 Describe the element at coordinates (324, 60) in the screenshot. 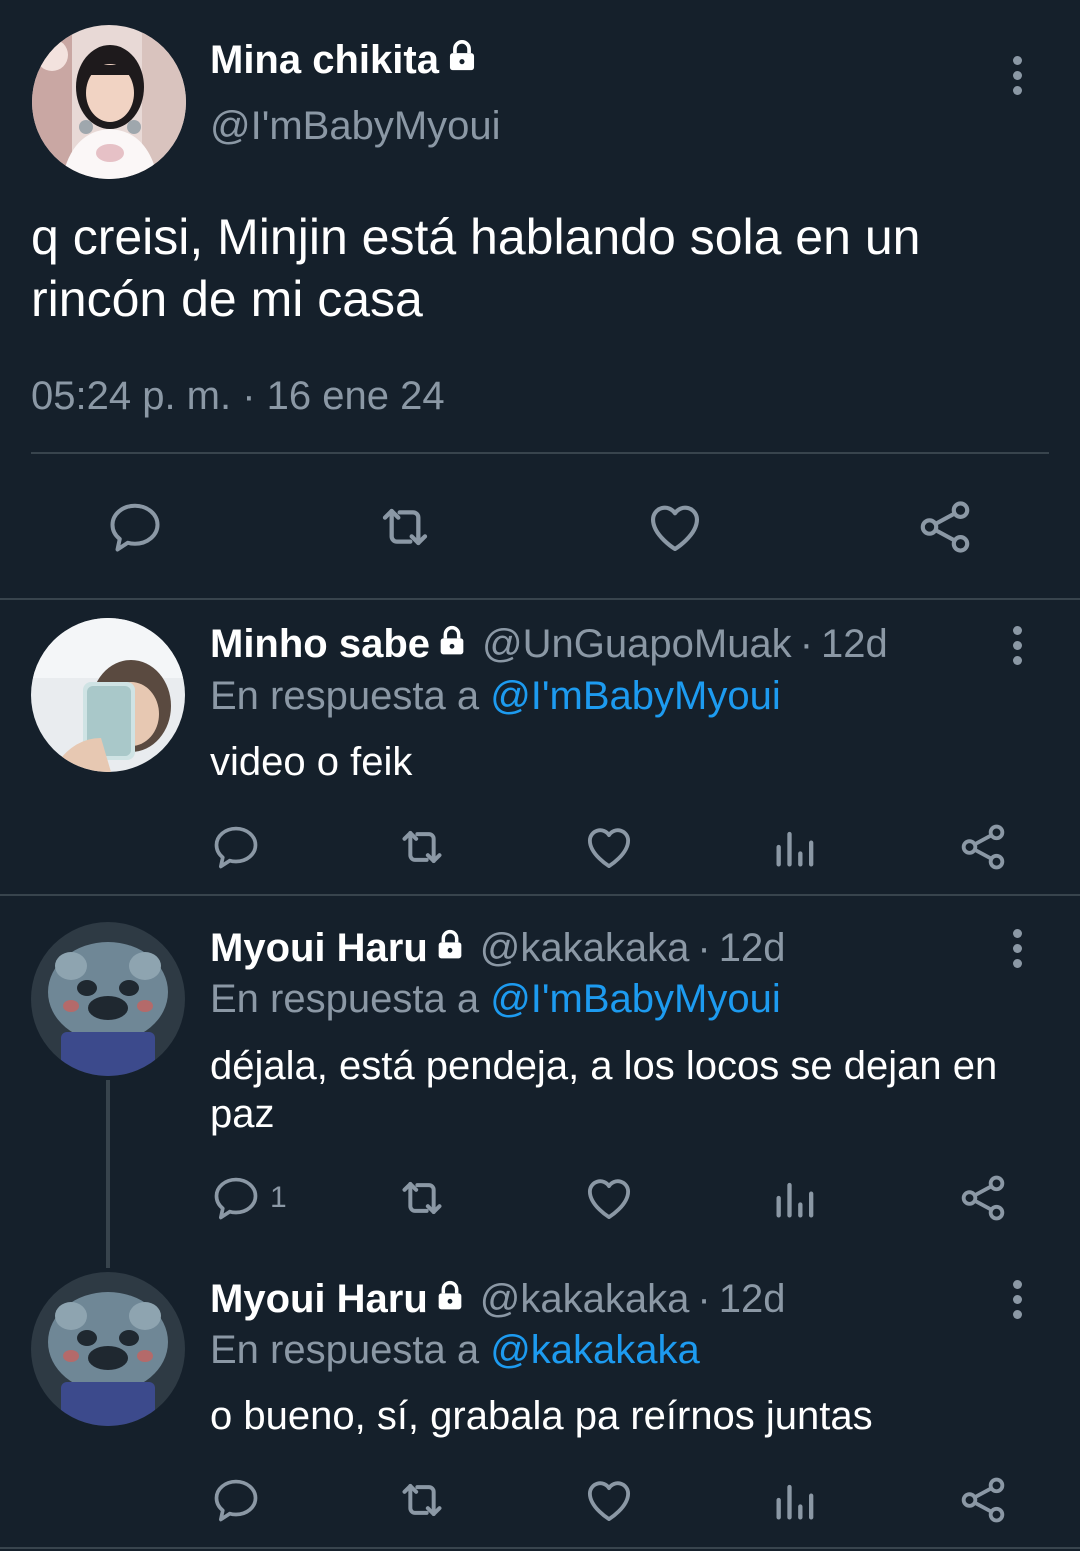

I see `main-author-name-text: Mina chikita` at that location.